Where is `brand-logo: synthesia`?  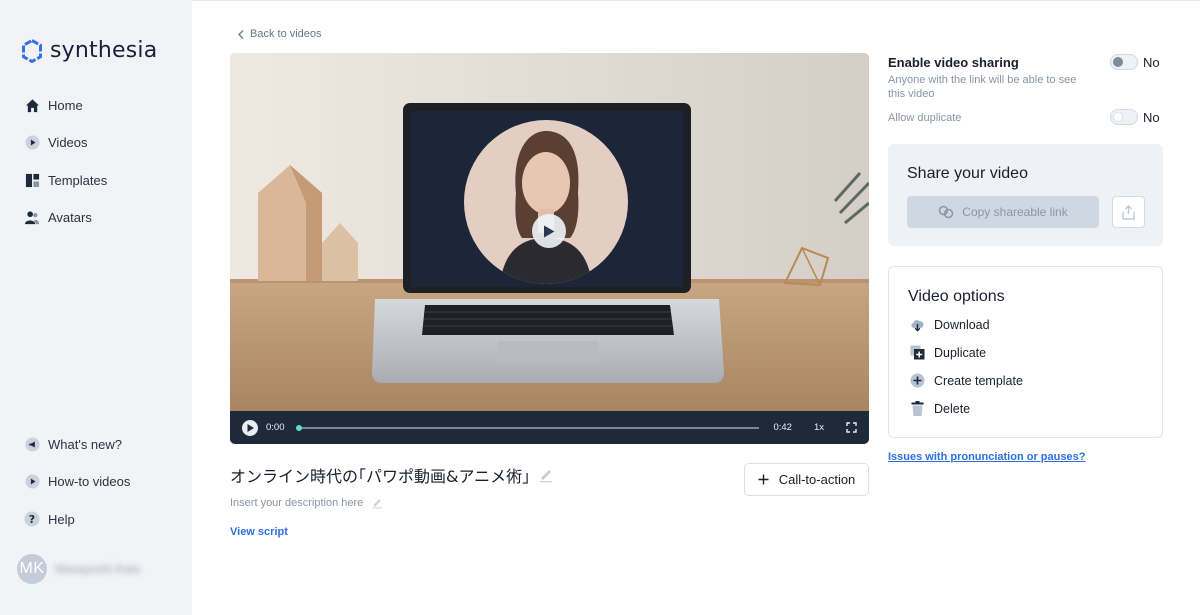
brand-logo: synthesia is located at coordinates (88, 50).